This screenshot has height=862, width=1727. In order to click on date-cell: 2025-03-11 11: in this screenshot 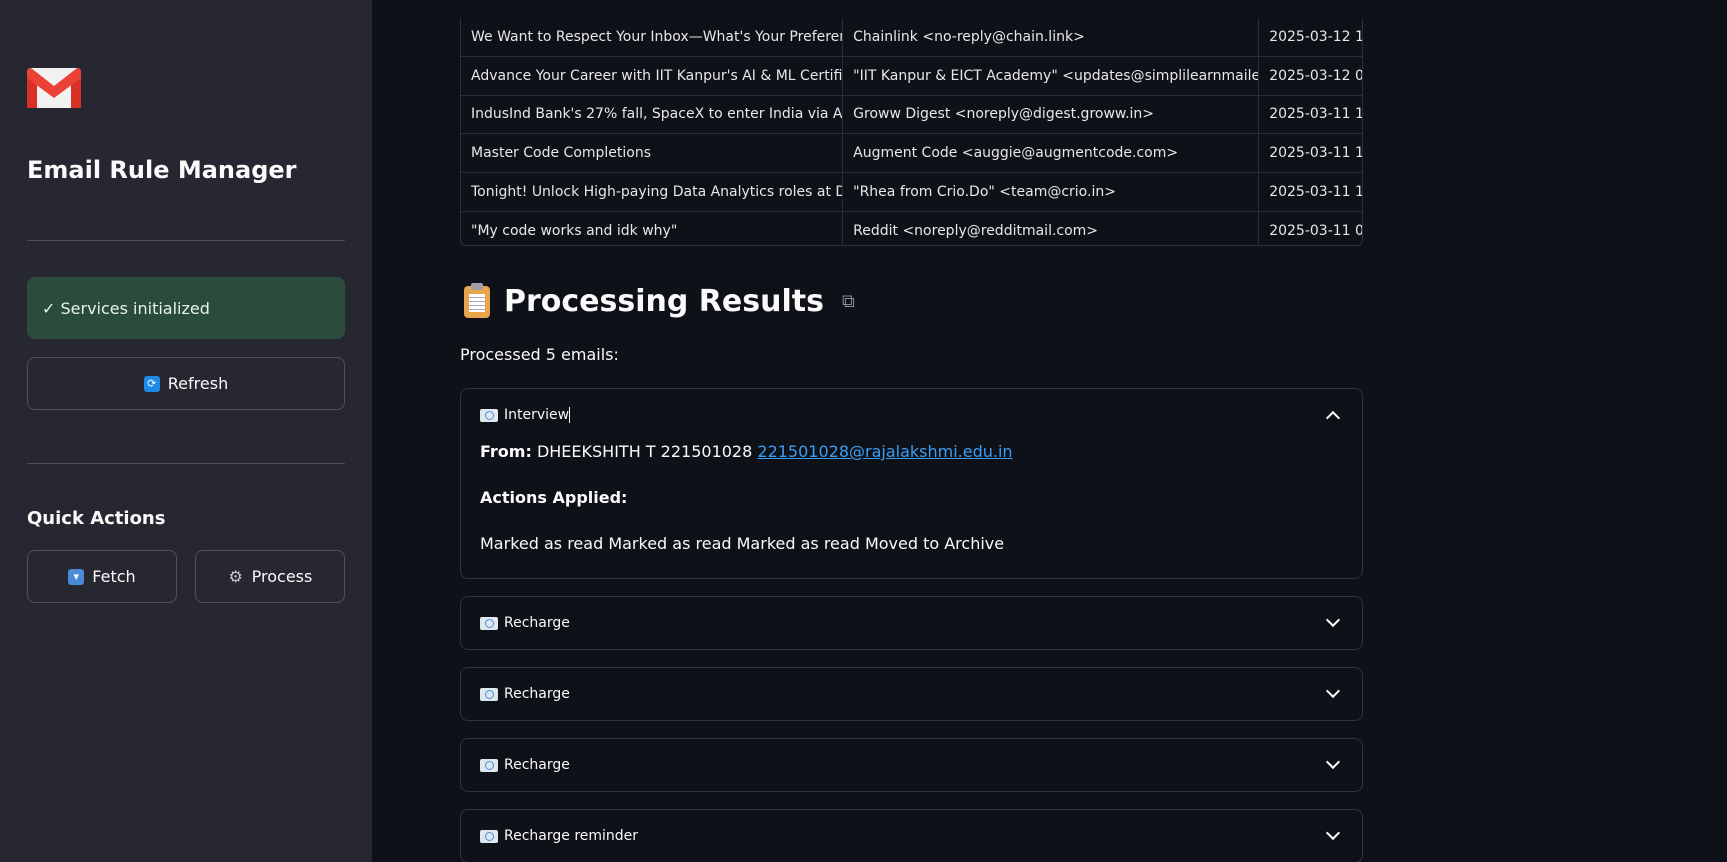, I will do `click(1310, 192)`.